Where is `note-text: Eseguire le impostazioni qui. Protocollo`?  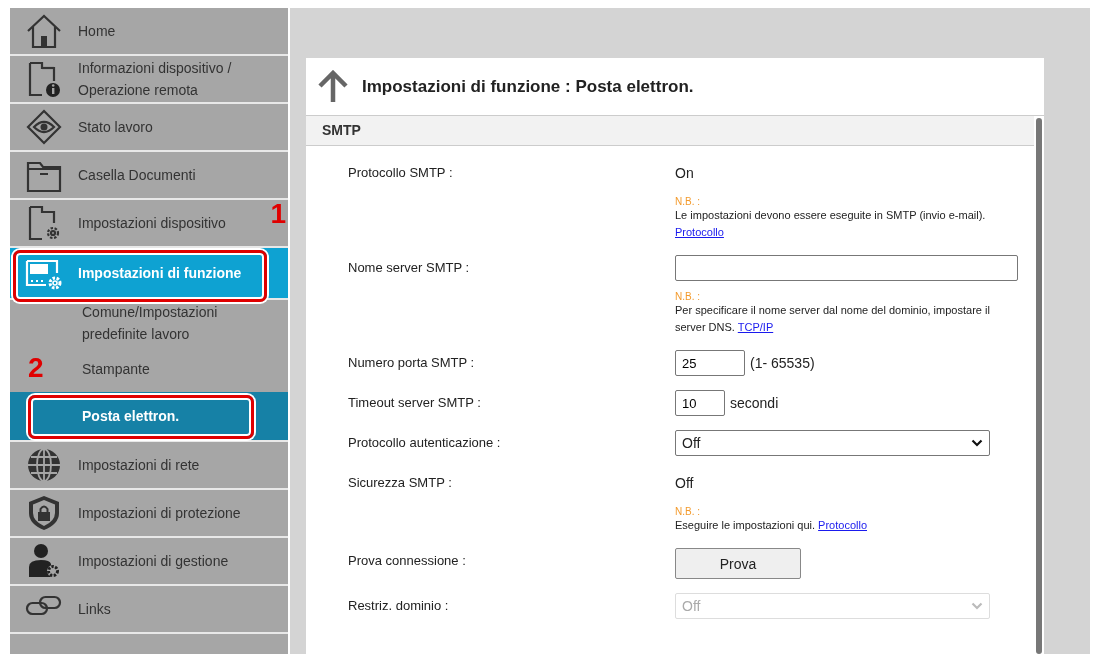
note-text: Eseguire le impostazioni qui. Protocollo is located at coordinates (771, 525).